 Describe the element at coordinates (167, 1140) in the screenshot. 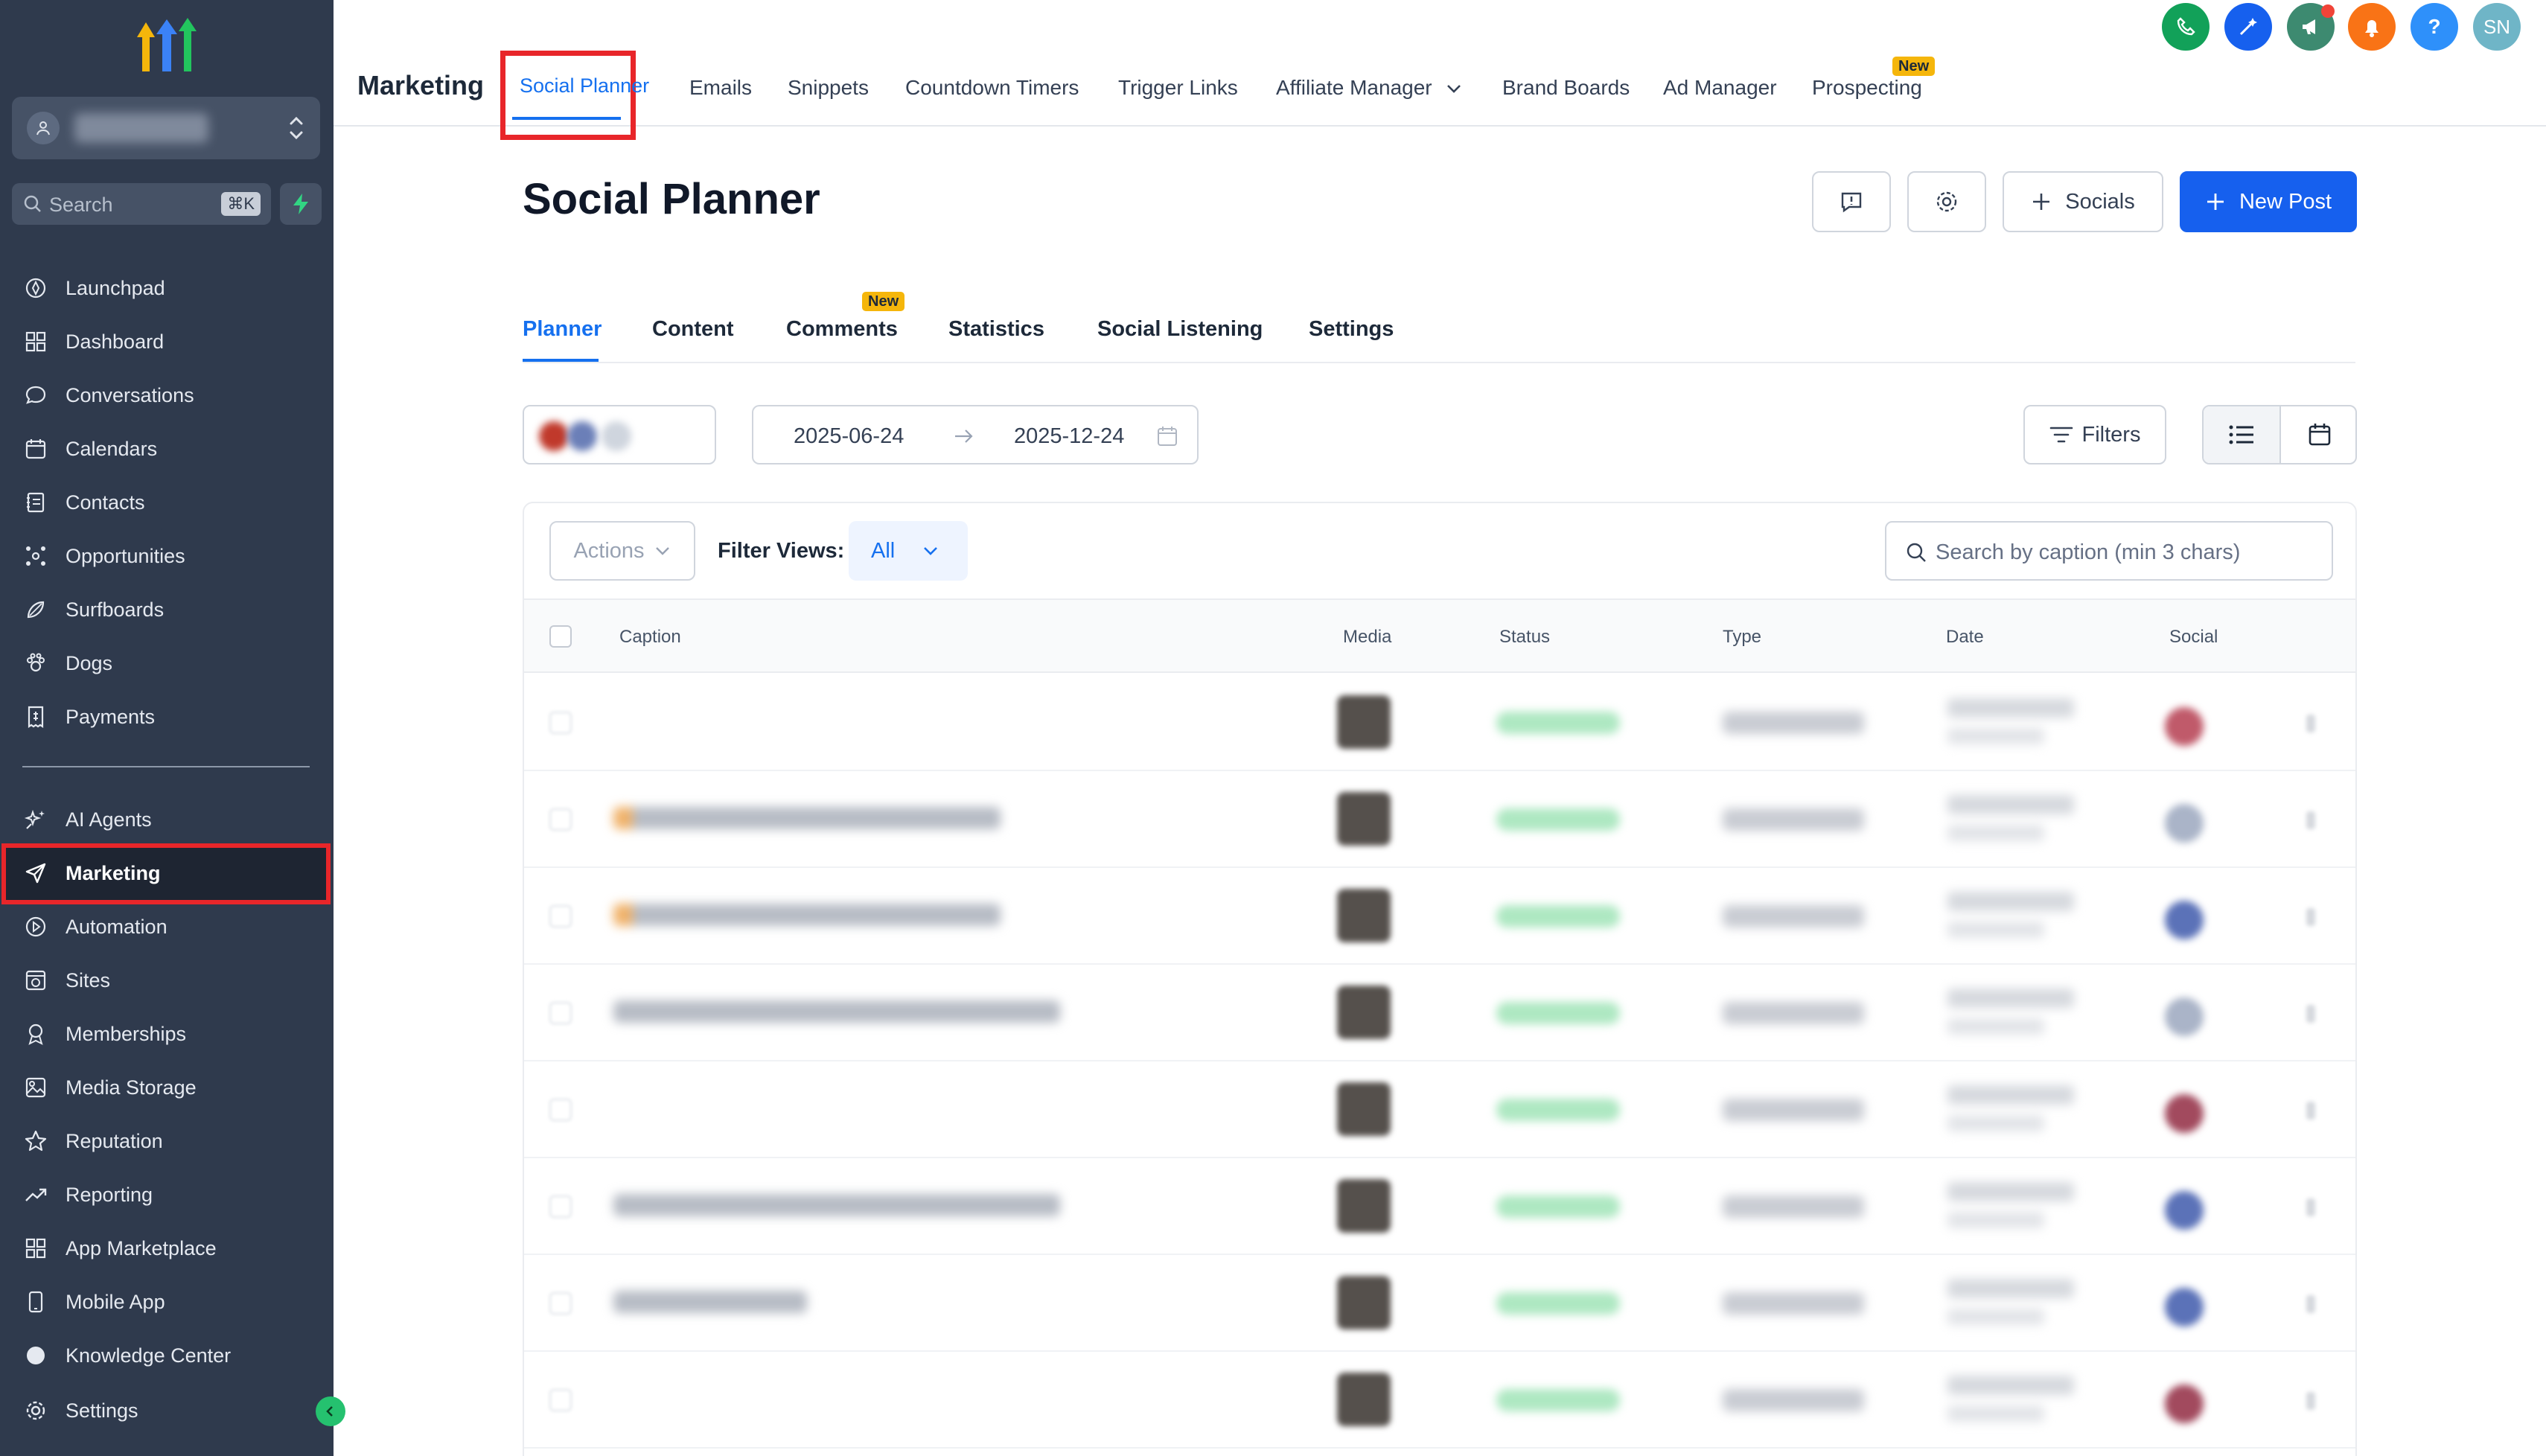

I see `sidebar-item-reputation: Reputation` at that location.